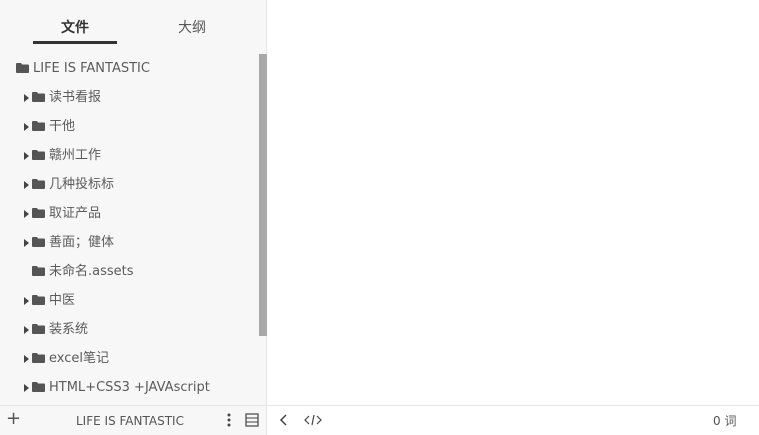 The height and width of the screenshot is (435, 759). I want to click on tree-item-label: 装系统, so click(69, 329).